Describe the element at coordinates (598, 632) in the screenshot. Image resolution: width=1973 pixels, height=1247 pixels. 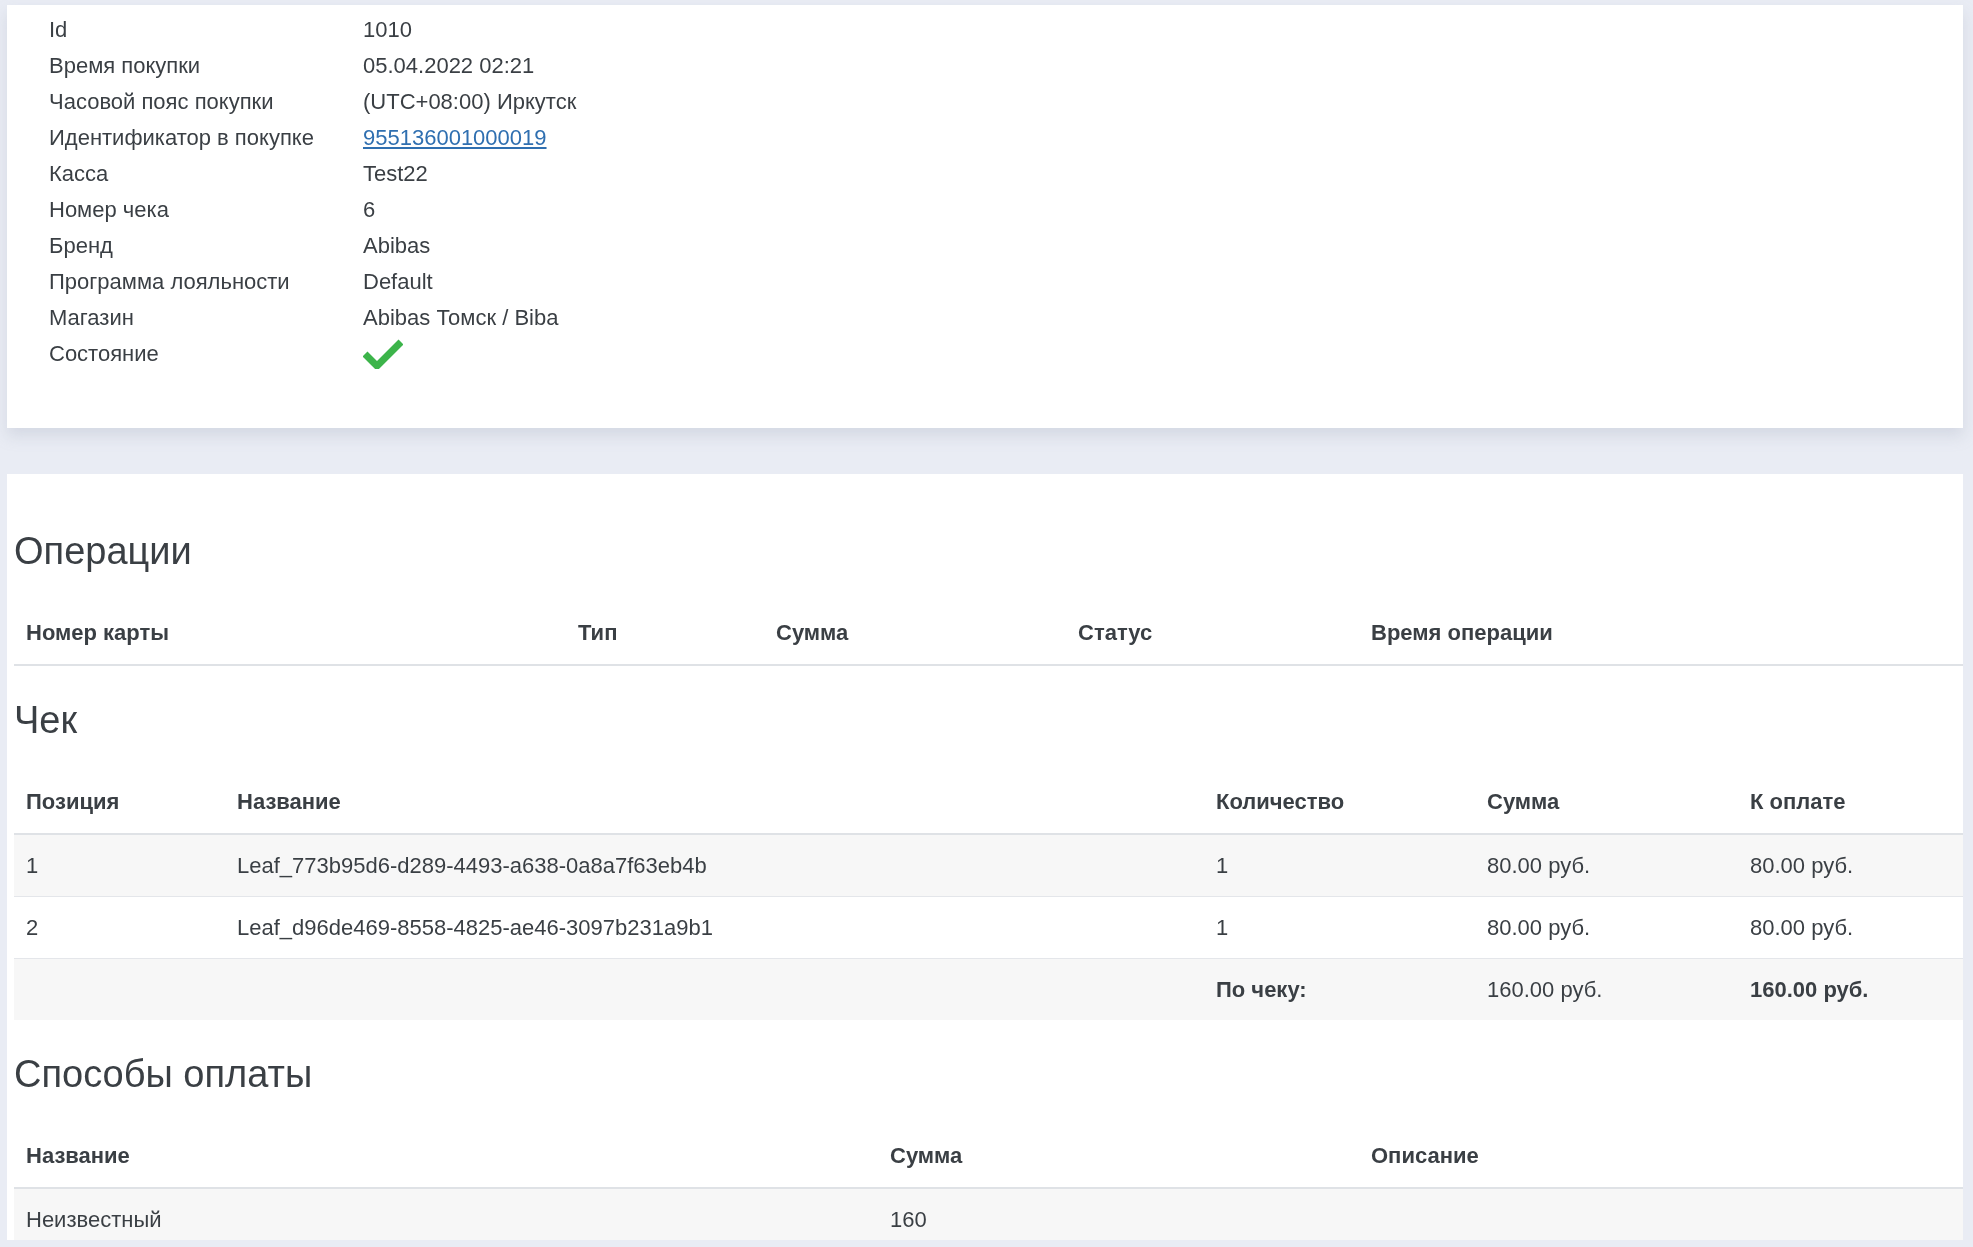
I see `column-header: Тип` at that location.